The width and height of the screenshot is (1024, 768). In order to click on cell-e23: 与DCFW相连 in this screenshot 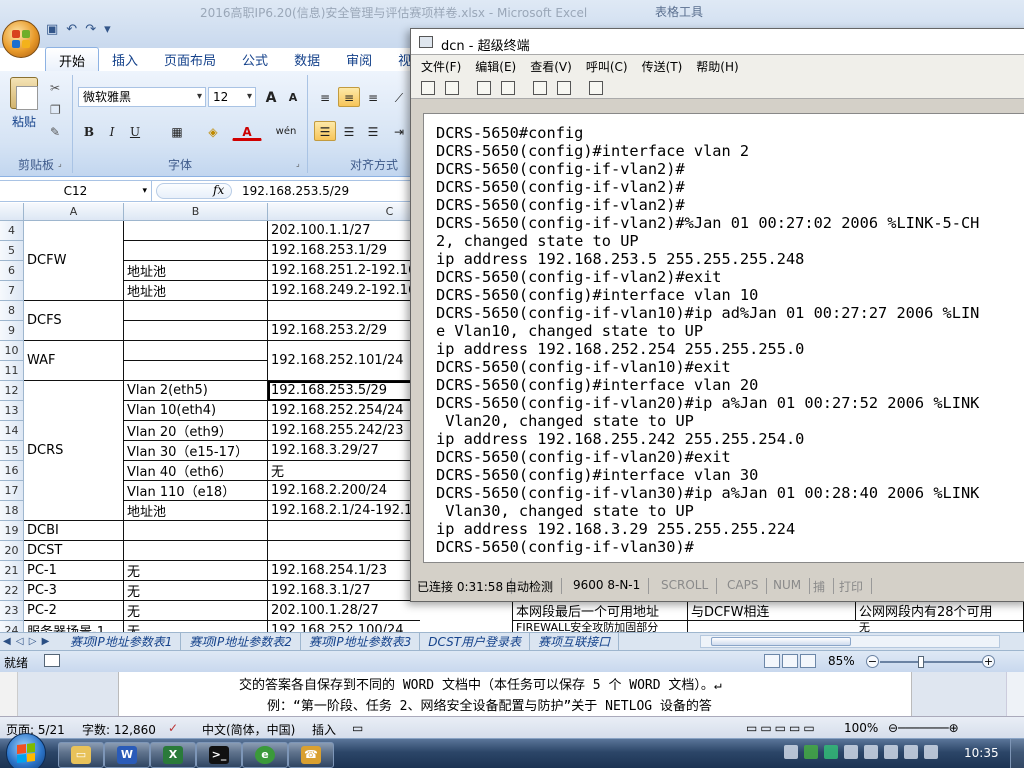, I will do `click(772, 611)`.